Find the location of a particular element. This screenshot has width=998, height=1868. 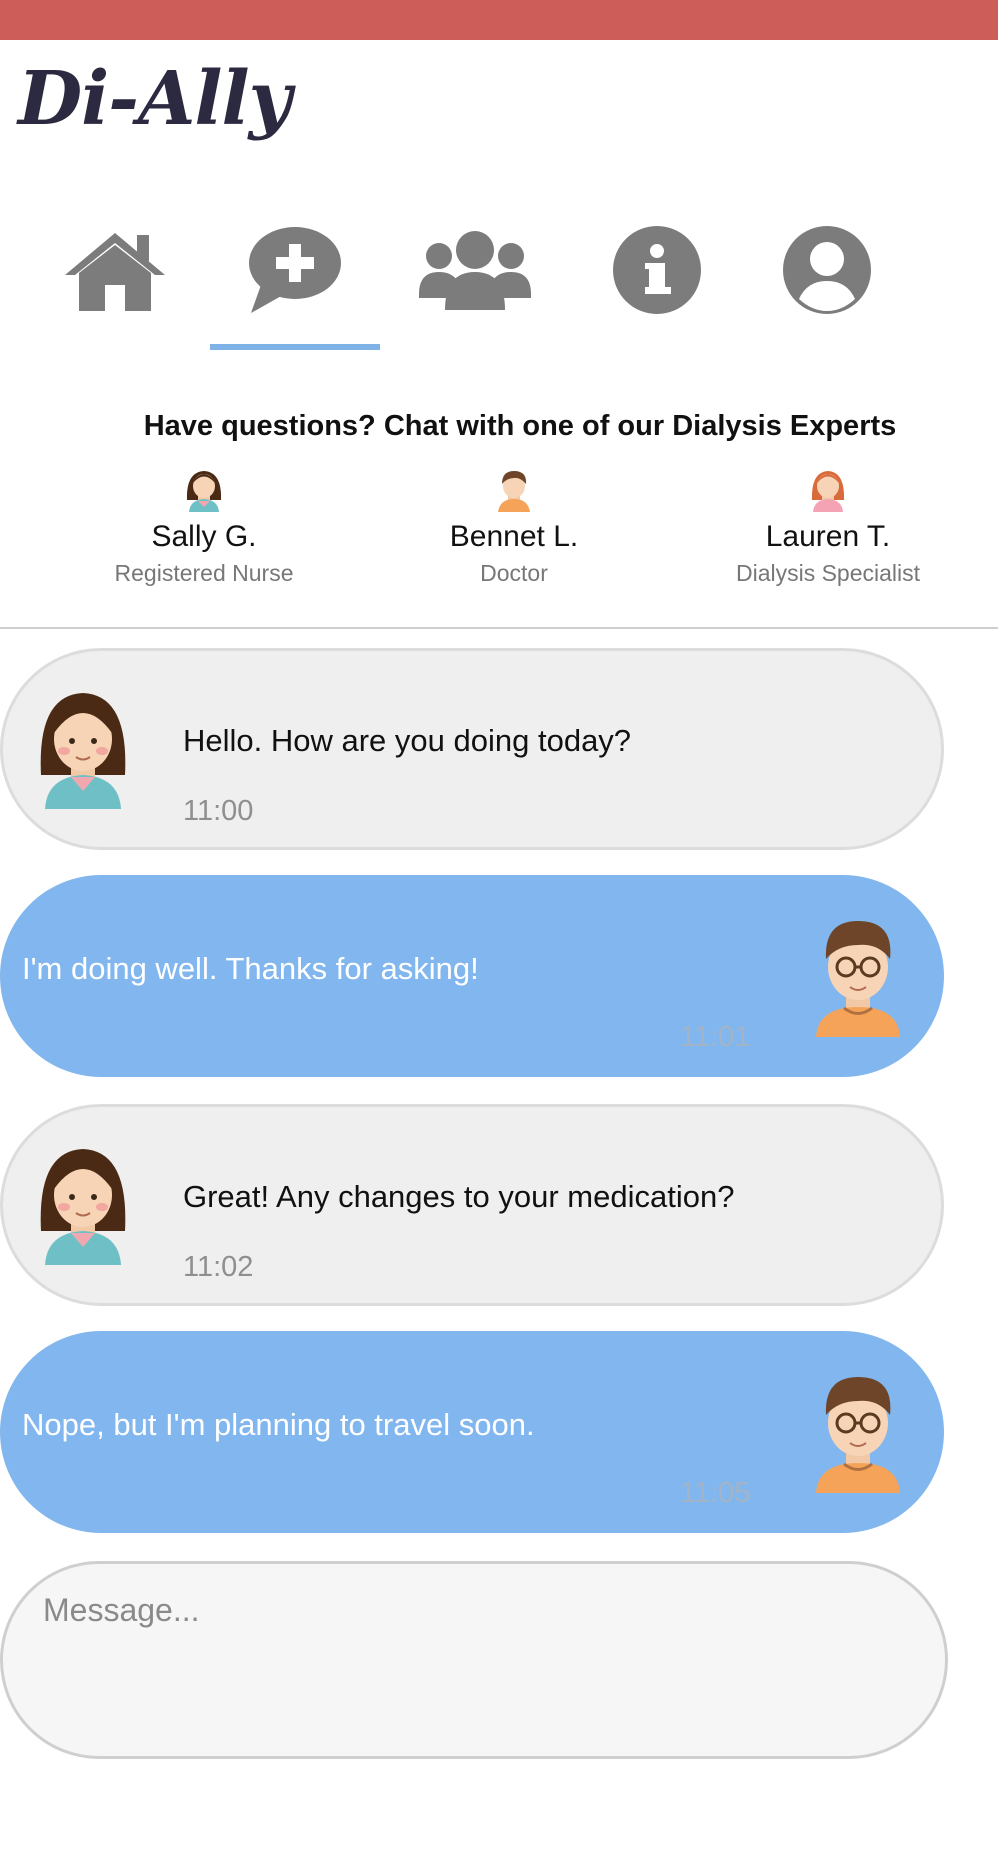

top-color-bar is located at coordinates (499, 20).